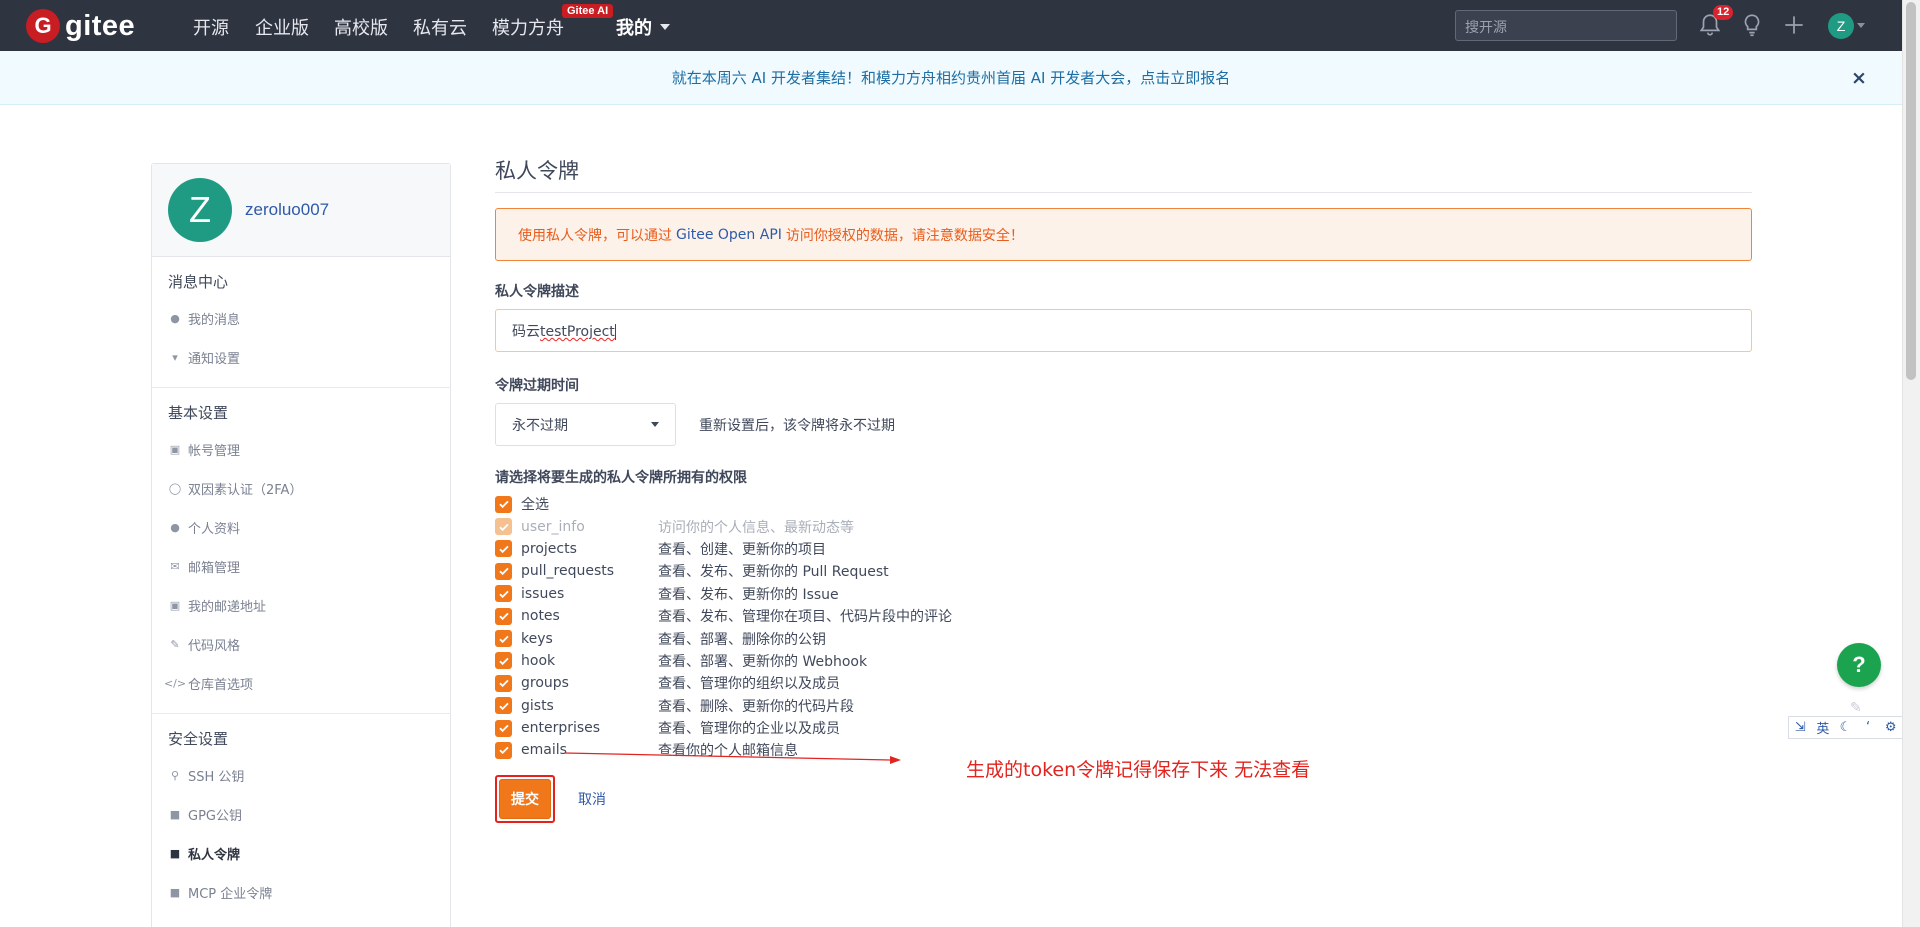  What do you see at coordinates (301, 318) in the screenshot?
I see `sidebar-item-my-messages: ● 我的消息` at bounding box center [301, 318].